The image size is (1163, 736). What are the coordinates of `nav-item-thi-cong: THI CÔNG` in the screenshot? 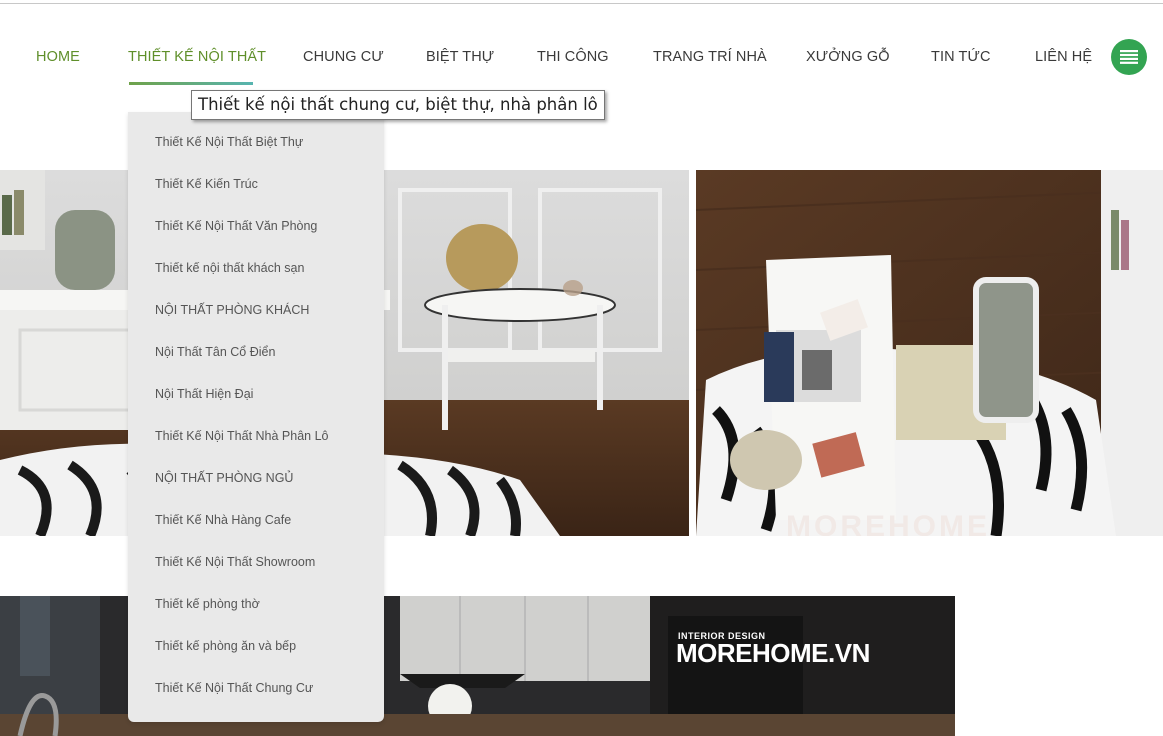 It's located at (573, 57).